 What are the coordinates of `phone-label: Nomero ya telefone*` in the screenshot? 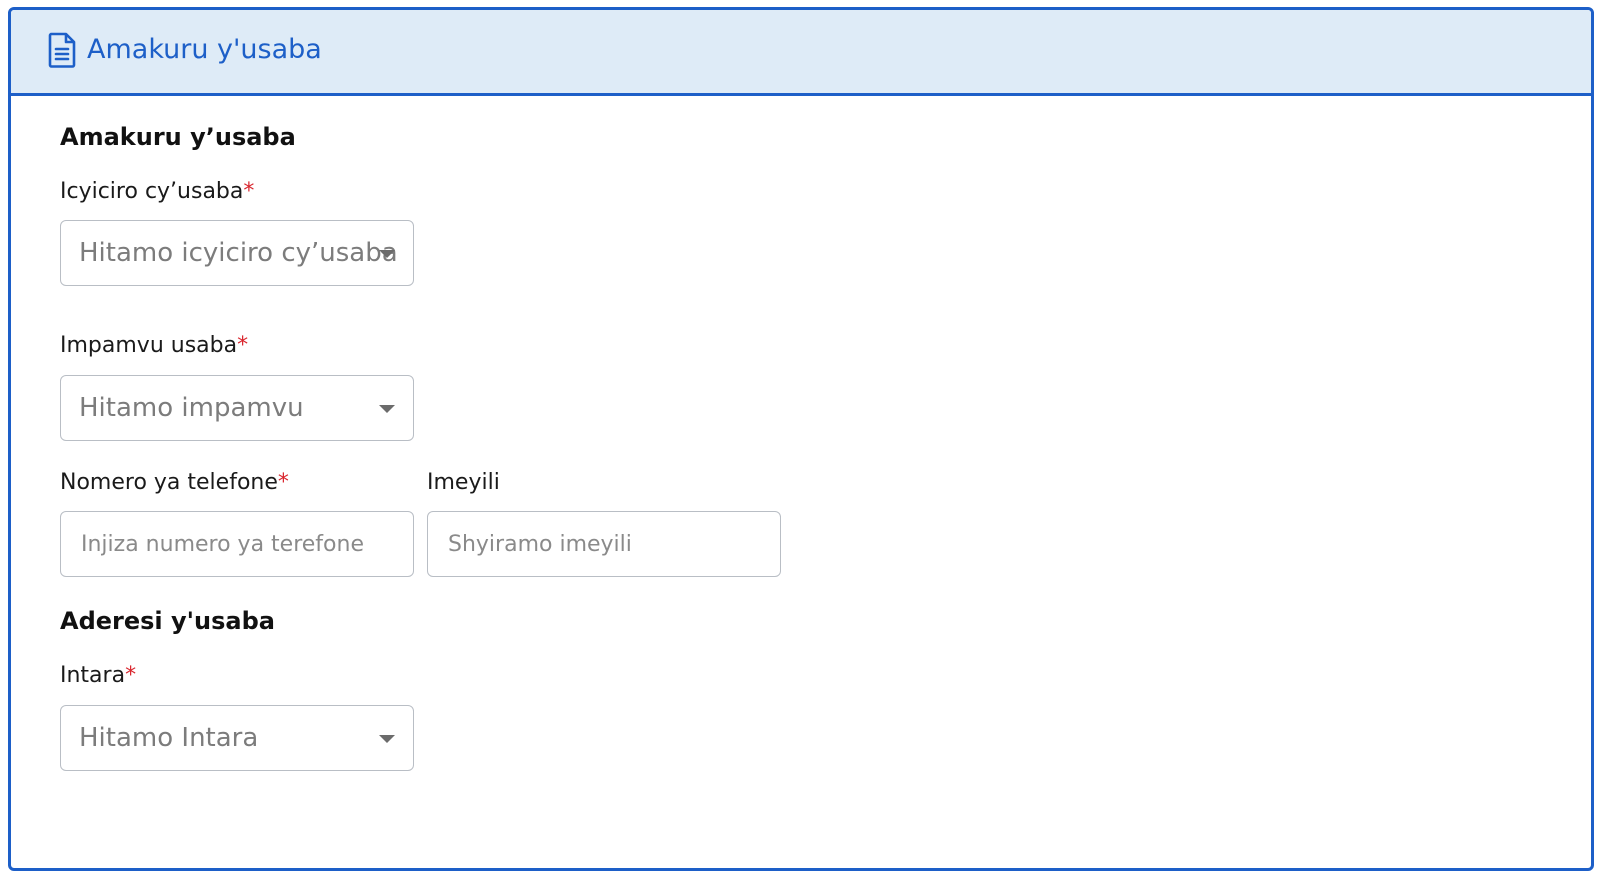 It's located at (174, 483).